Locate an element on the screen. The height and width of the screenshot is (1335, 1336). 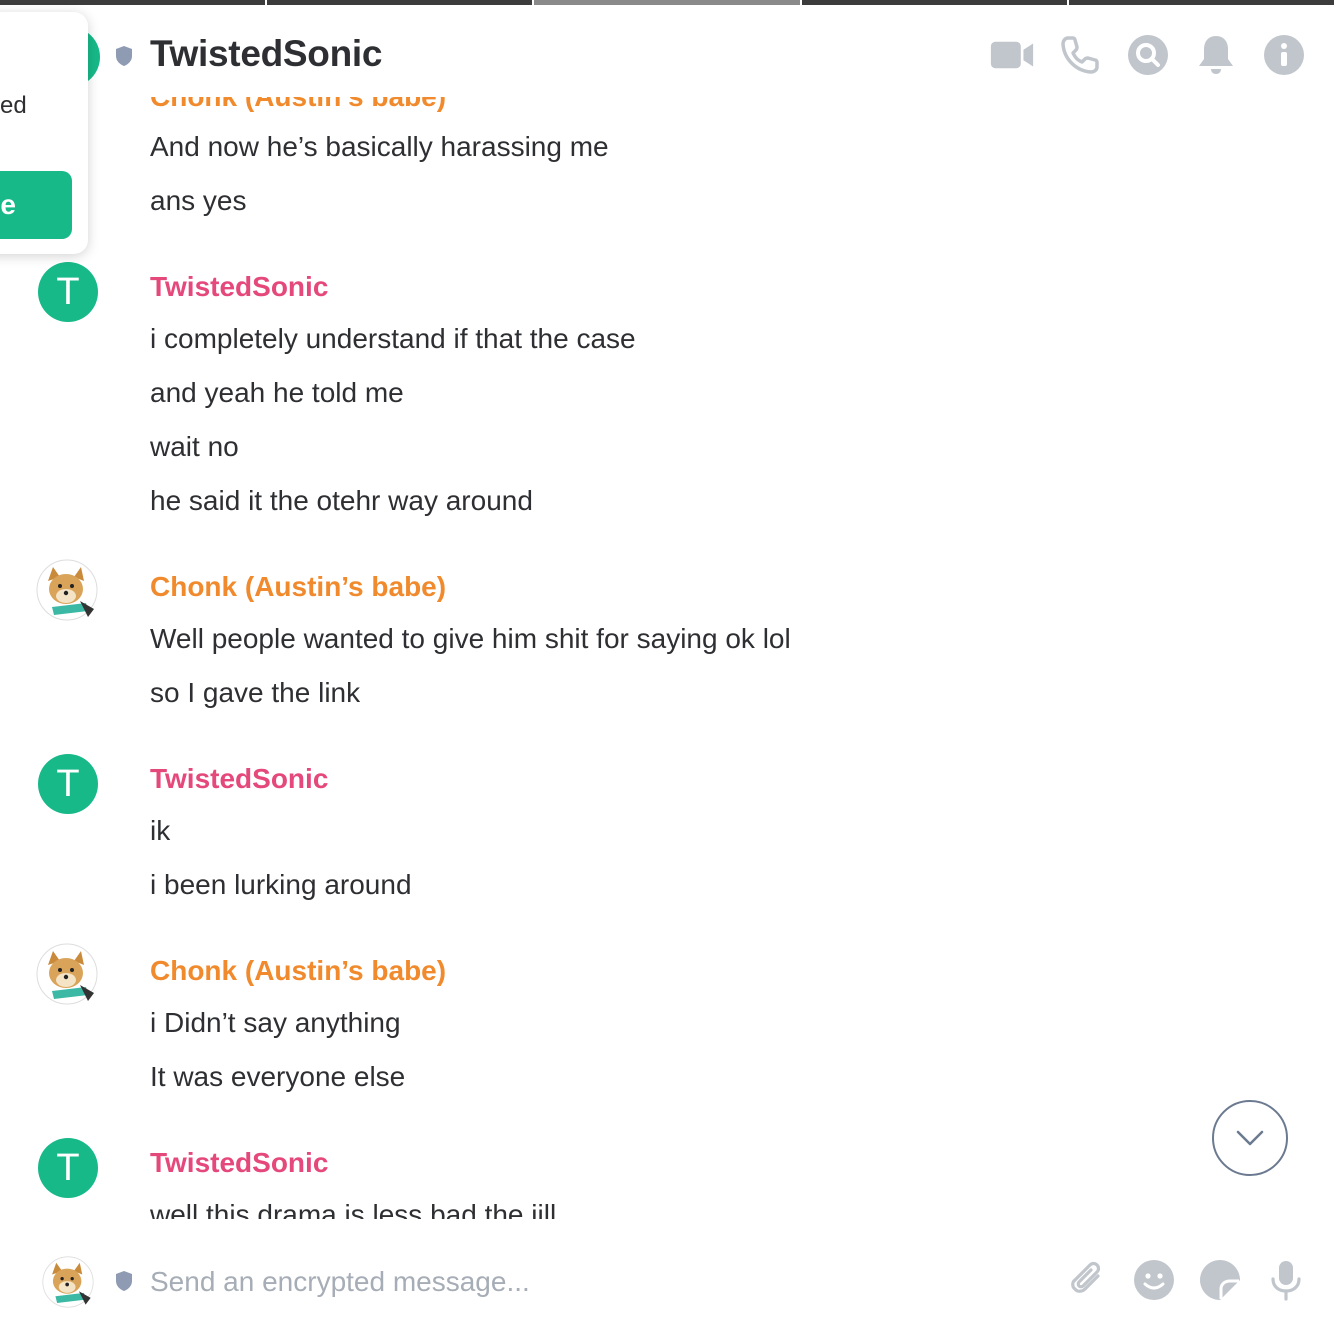
video-call-button is located at coordinates (1012, 55).